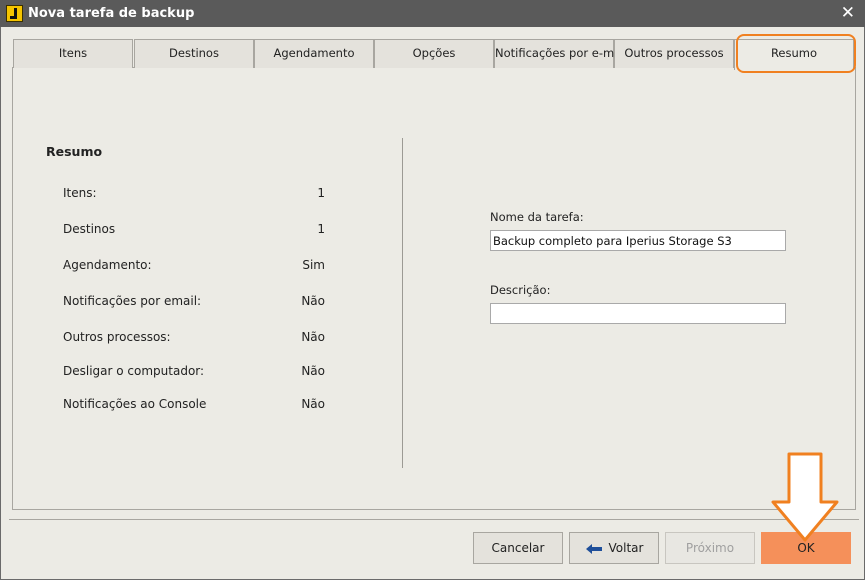  What do you see at coordinates (117, 337) in the screenshot?
I see `summary-label: Outros processos:` at bounding box center [117, 337].